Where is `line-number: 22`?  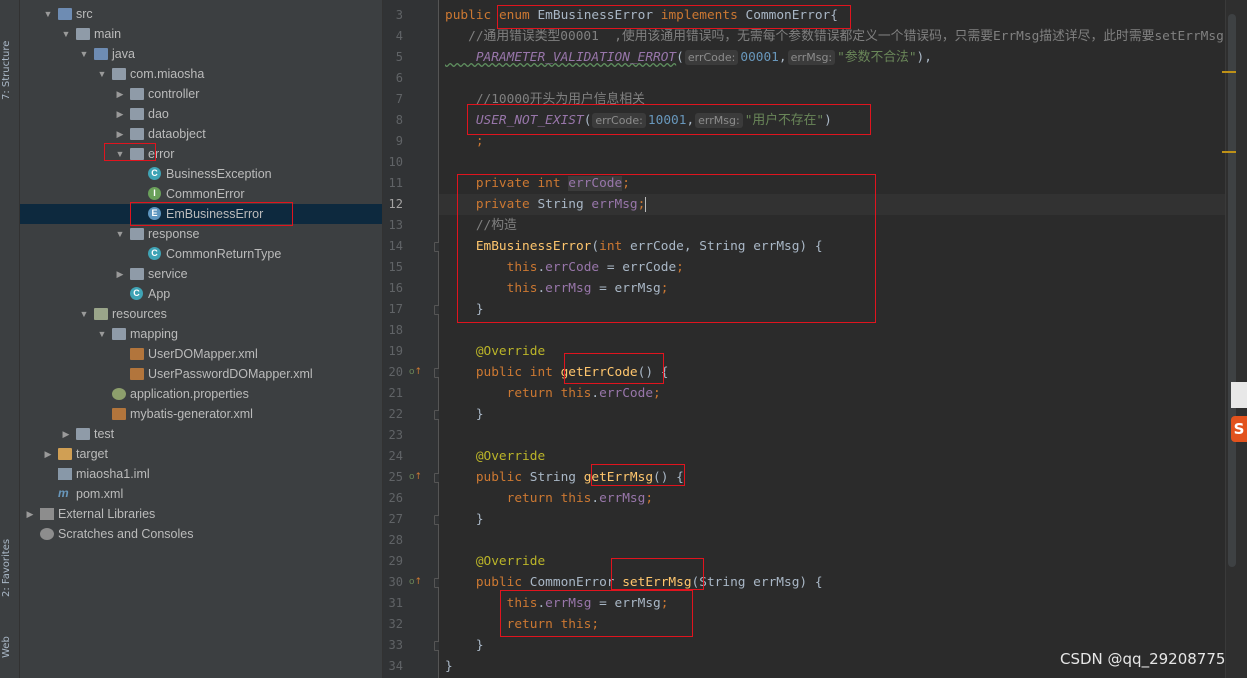
line-number: 22 is located at coordinates (395, 414).